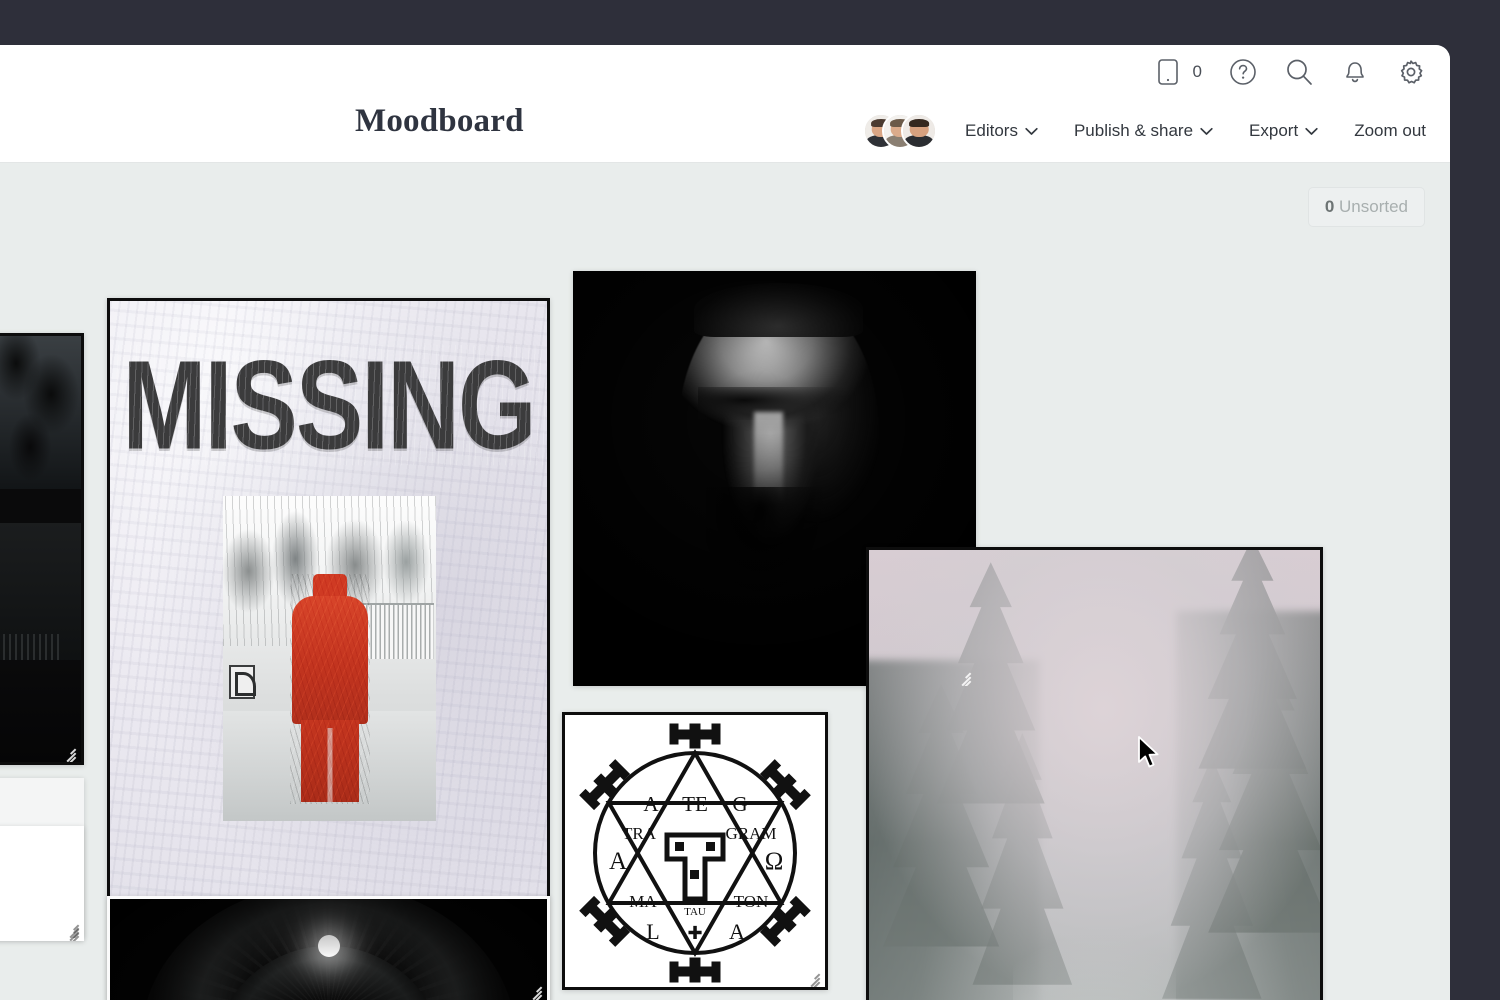 This screenshot has width=1500, height=1000. What do you see at coordinates (40, 438) in the screenshot?
I see `tree-silhouette` at bounding box center [40, 438].